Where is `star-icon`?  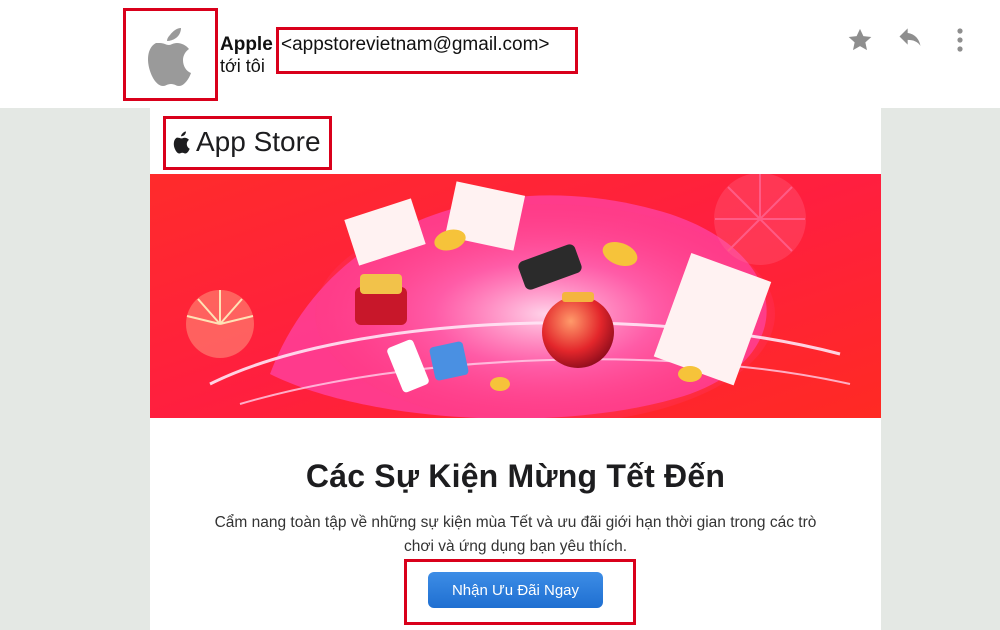 star-icon is located at coordinates (860, 39).